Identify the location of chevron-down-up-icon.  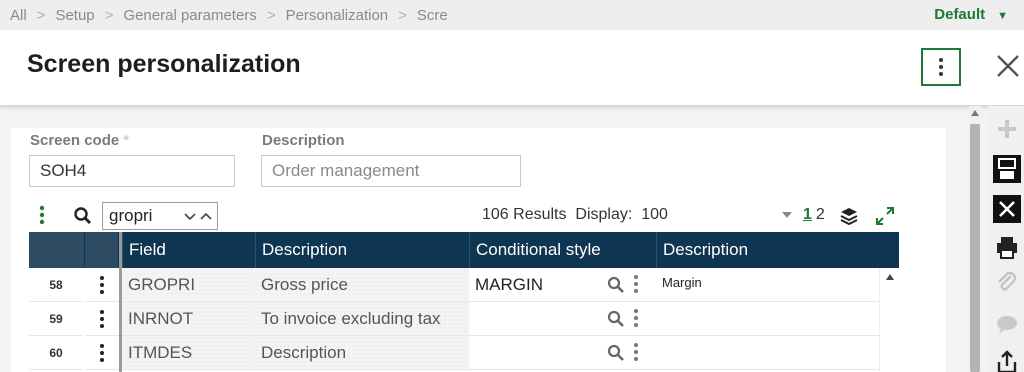
(198, 217).